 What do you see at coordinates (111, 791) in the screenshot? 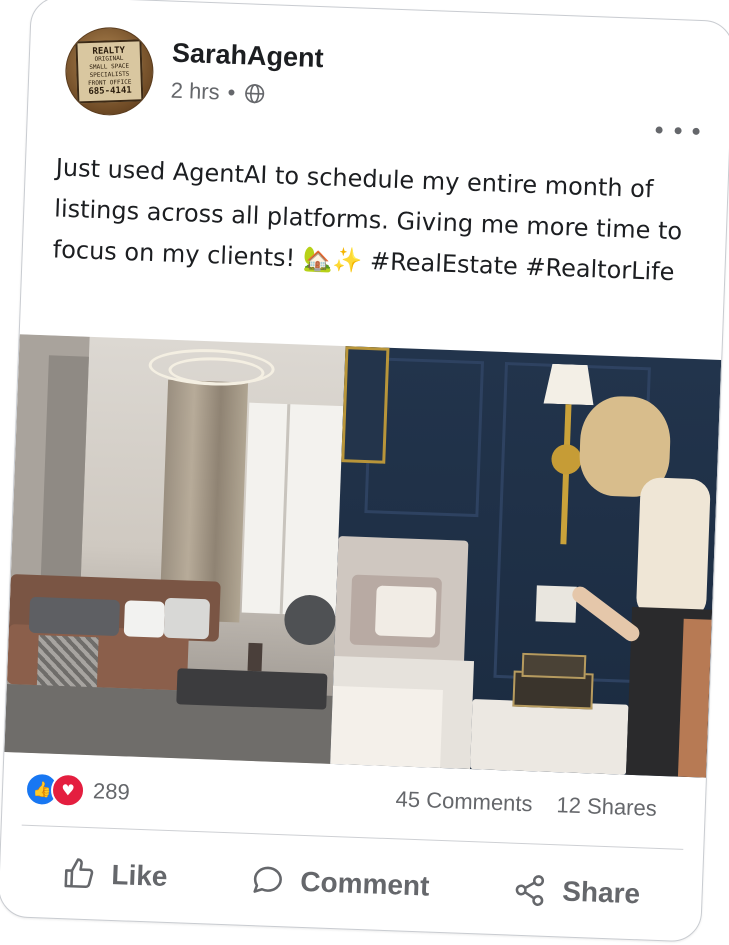
I see `reaction-count: 289` at bounding box center [111, 791].